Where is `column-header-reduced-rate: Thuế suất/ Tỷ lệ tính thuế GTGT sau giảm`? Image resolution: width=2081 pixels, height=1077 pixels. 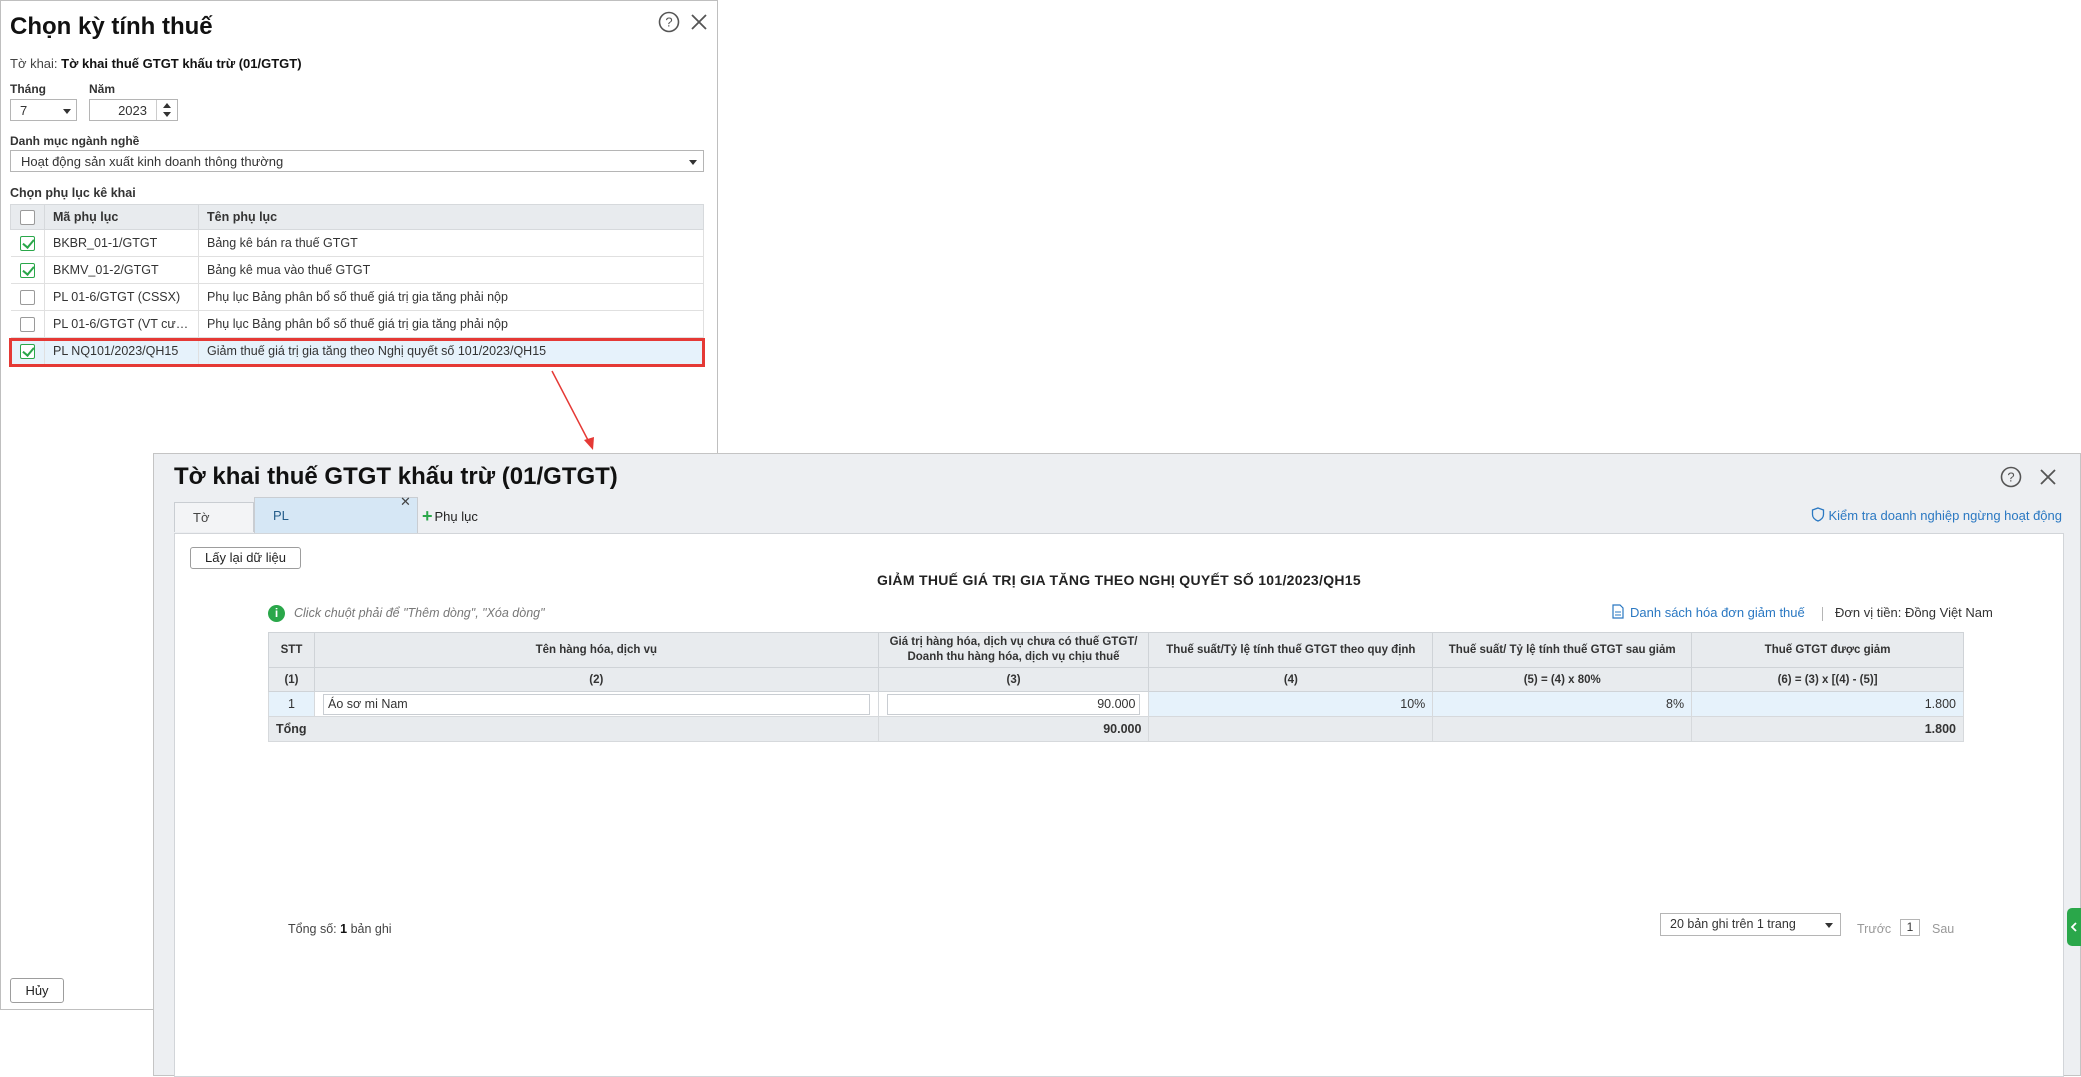 column-header-reduced-rate: Thuế suất/ Tỷ lệ tính thuế GTGT sau giảm is located at coordinates (1562, 650).